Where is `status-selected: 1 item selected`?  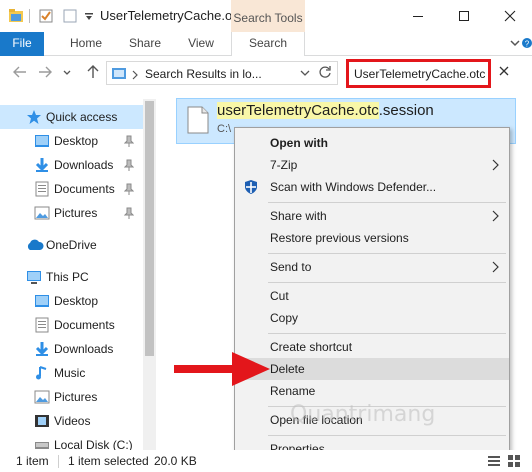
status-selected: 1 item selected is located at coordinates (108, 461).